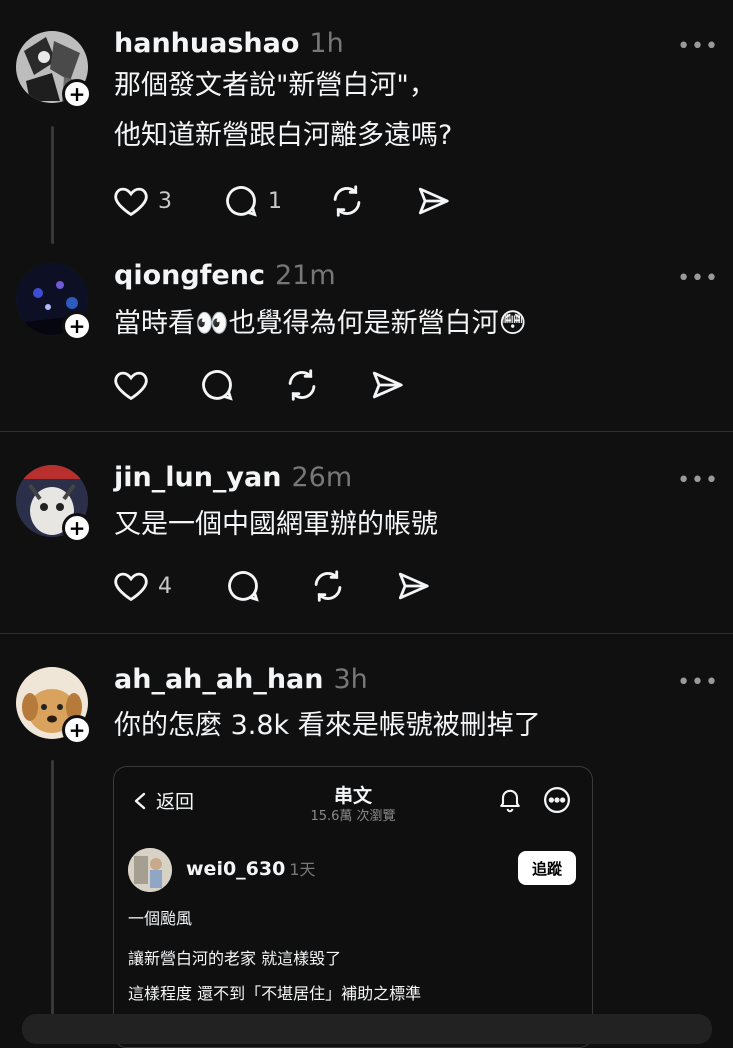  I want to click on post-text-line: 又是一個中國網軍辦的帳號, so click(276, 524).